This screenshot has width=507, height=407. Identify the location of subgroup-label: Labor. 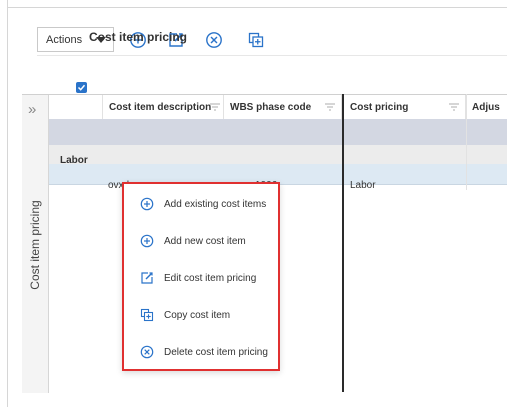
(74, 160).